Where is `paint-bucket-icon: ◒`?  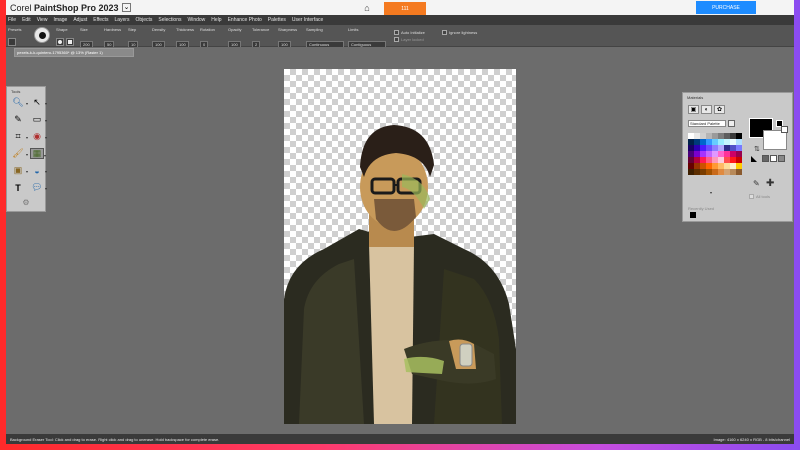
paint-bucket-icon: ◒ is located at coordinates (37, 170).